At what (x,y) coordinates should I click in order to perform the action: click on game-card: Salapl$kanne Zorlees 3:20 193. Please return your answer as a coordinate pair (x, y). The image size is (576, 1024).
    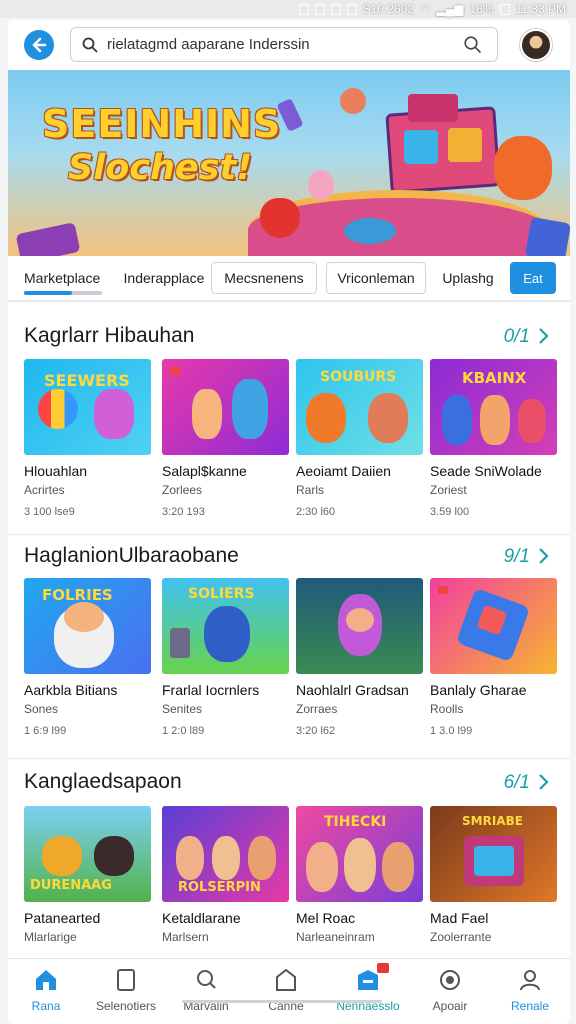
    Looking at the image, I should click on (225, 438).